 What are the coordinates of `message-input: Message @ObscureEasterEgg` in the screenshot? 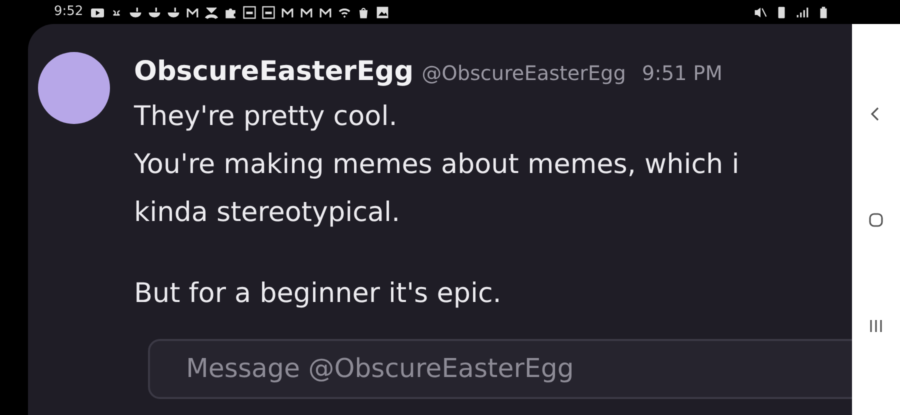 It's located at (500, 369).